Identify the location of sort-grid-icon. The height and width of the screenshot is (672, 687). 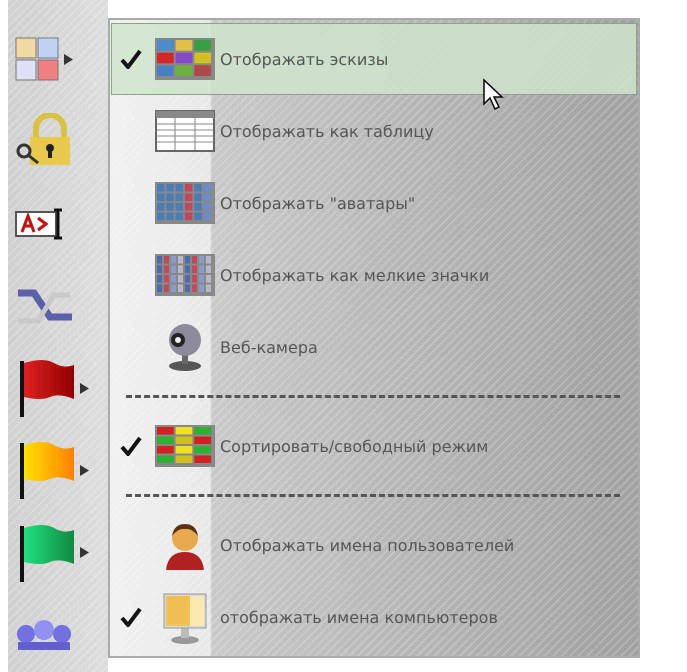
(185, 446).